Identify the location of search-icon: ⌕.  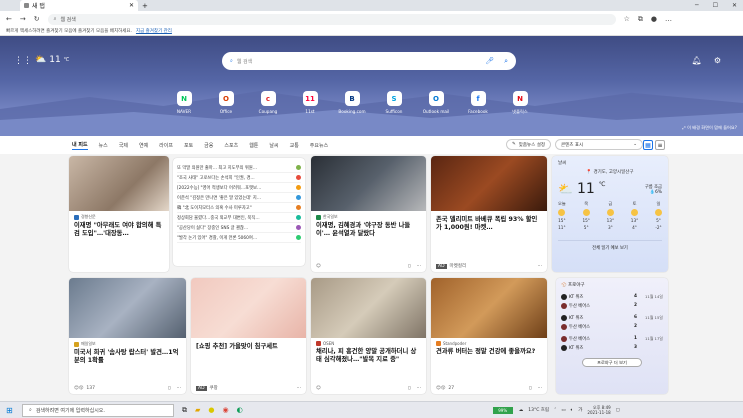
(506, 61).